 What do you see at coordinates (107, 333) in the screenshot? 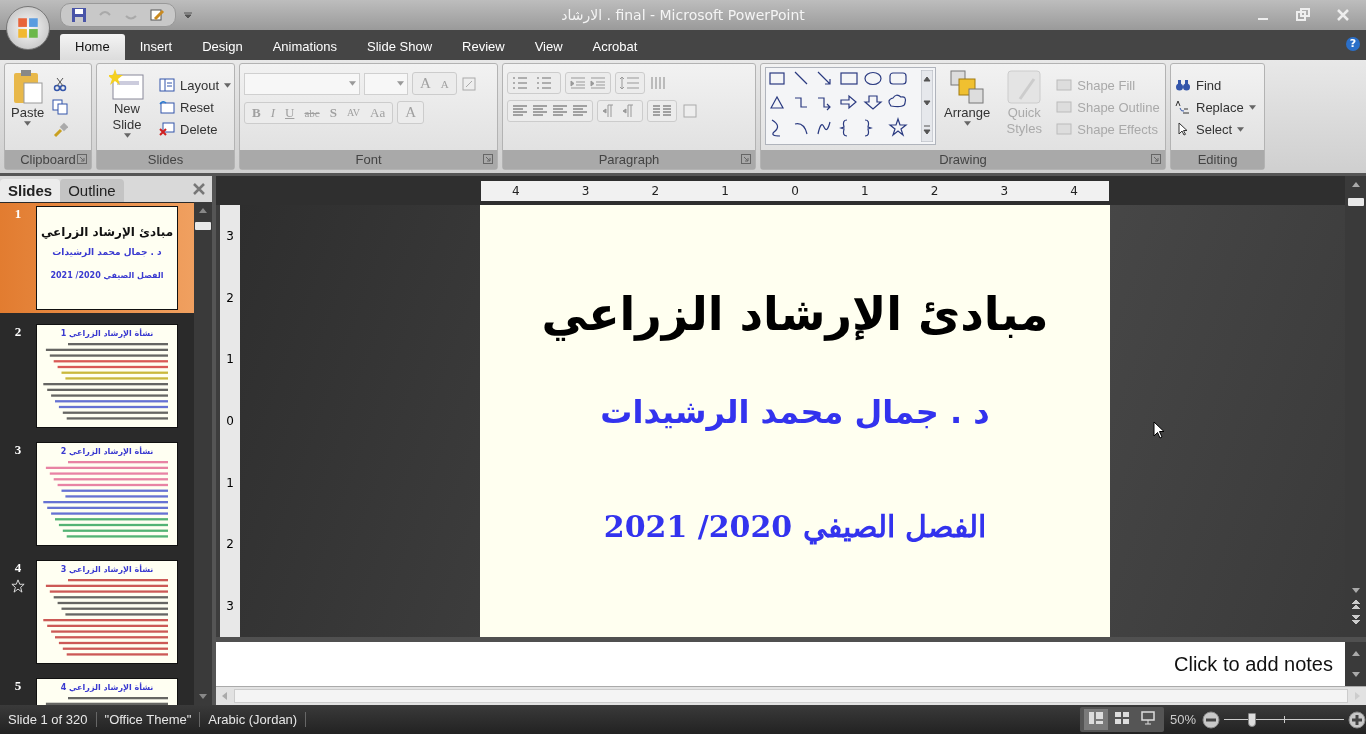
I see `thumbnail-title: نشأة الإرشاد الزراعي 1` at bounding box center [107, 333].